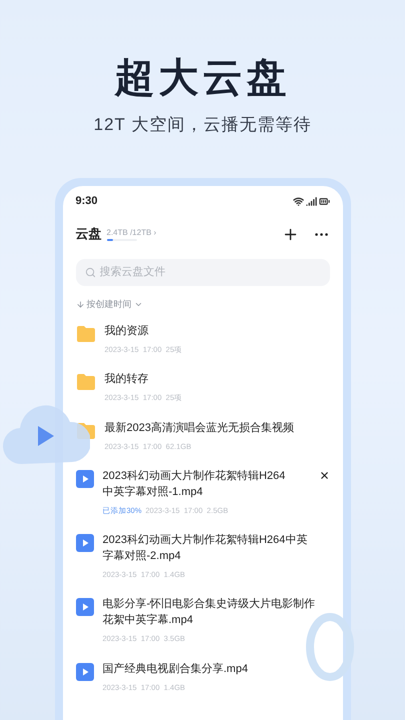 The height and width of the screenshot is (720, 405). What do you see at coordinates (203, 125) in the screenshot?
I see `subtitle: 12T 大空间，云播无需等待` at bounding box center [203, 125].